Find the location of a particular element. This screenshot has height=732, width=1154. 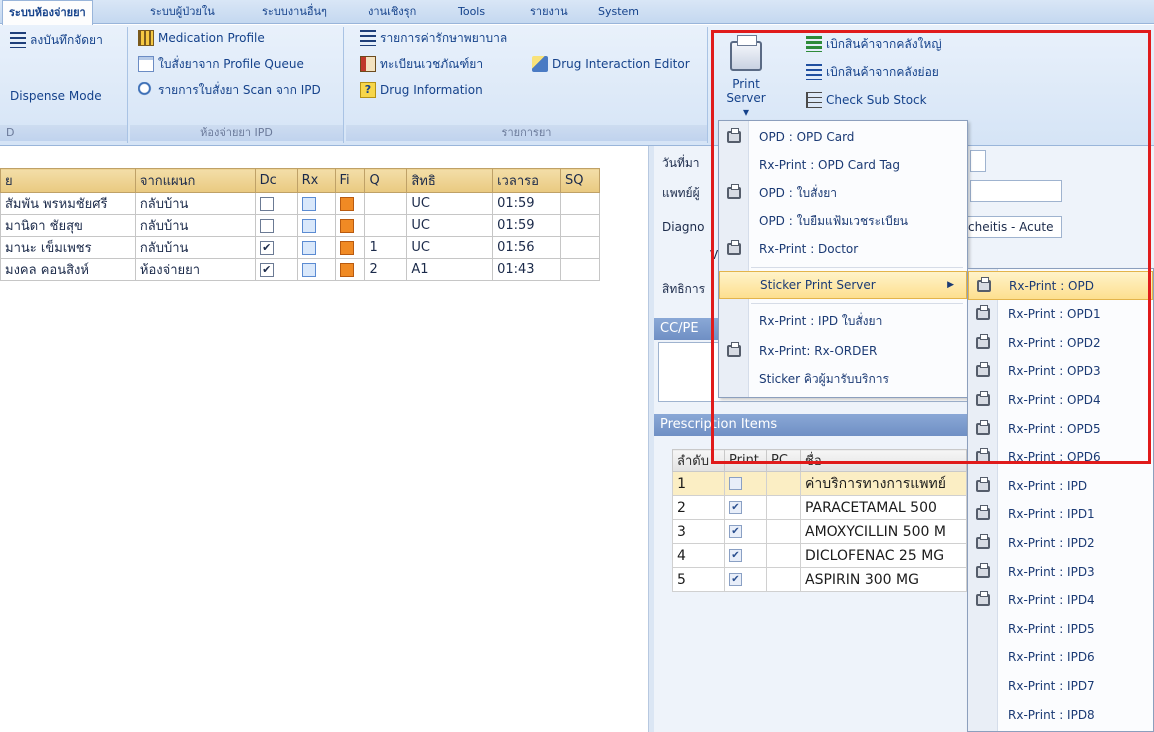

col-name: ย is located at coordinates (68, 180).